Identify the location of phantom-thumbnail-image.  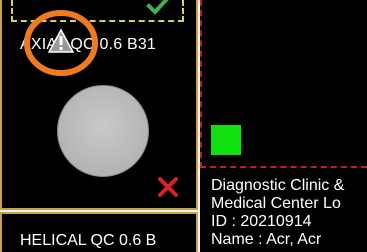
(103, 131).